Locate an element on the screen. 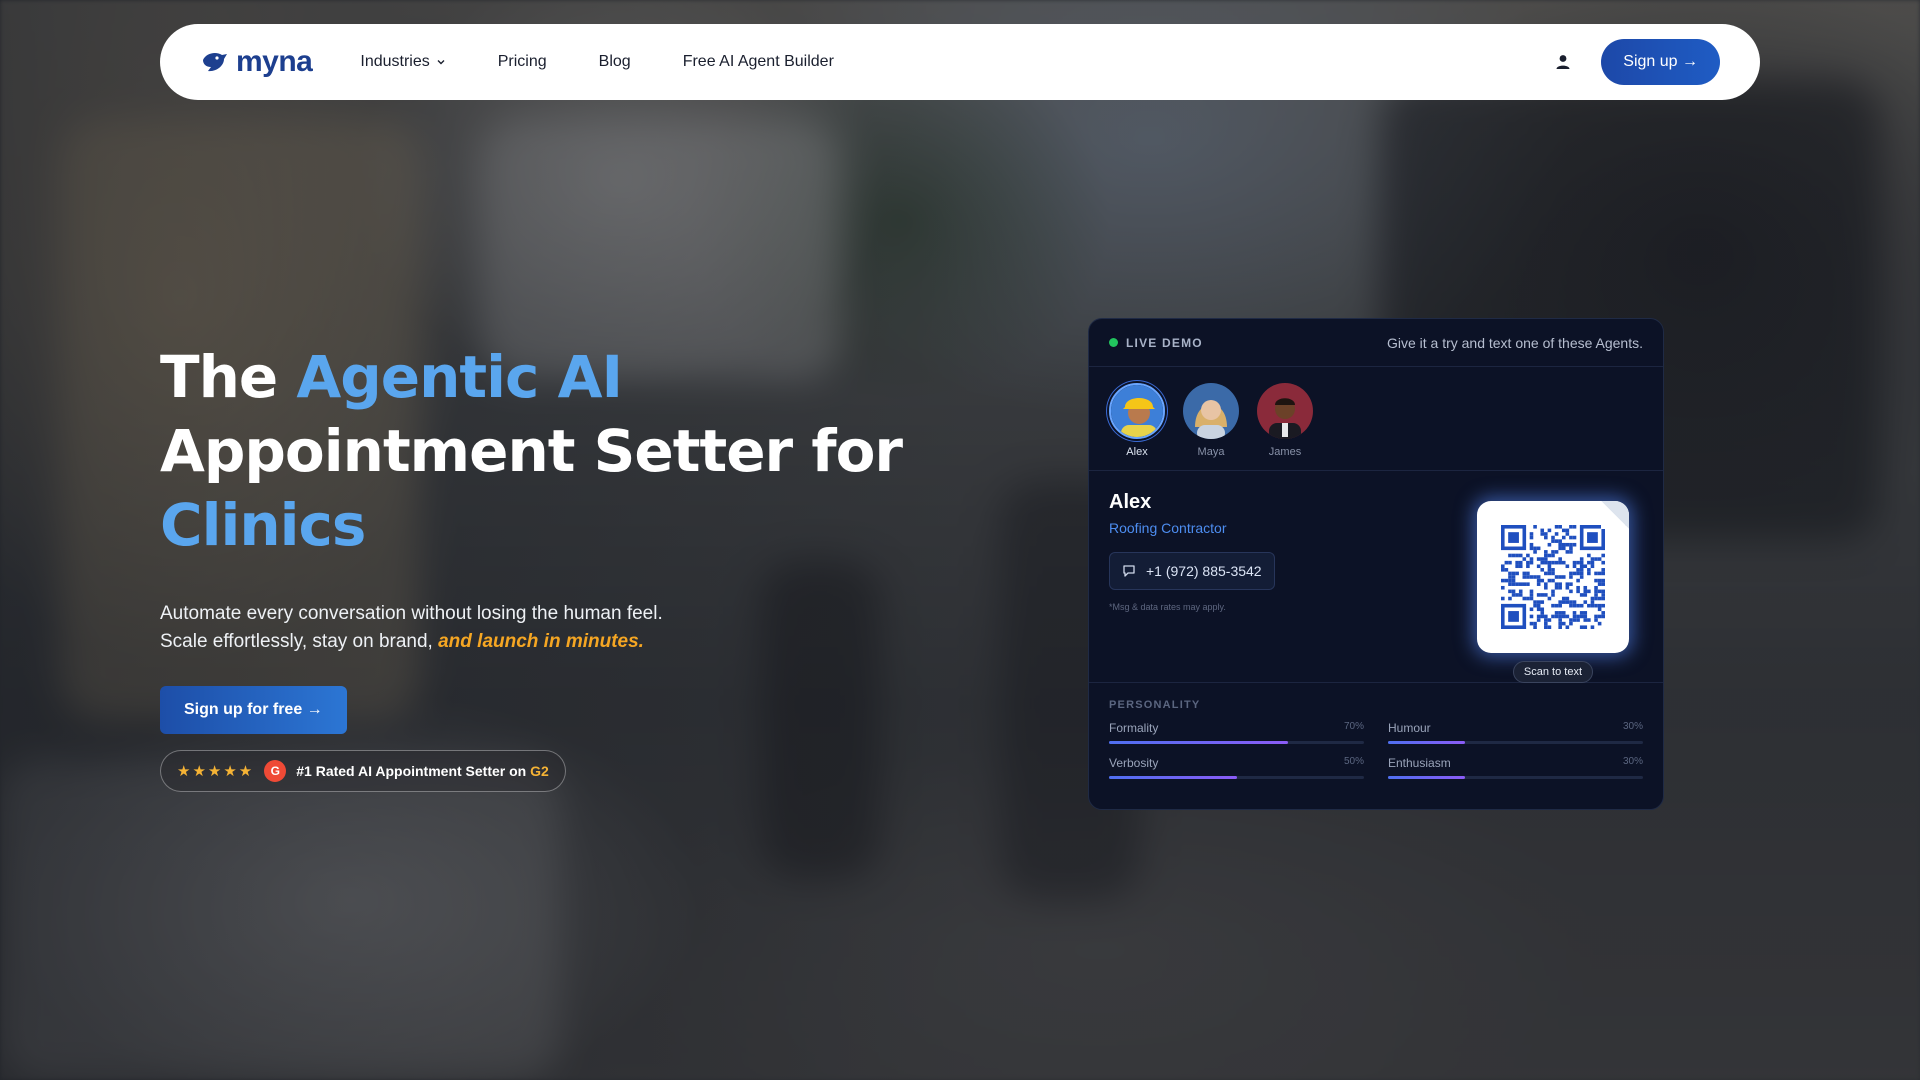 The image size is (1920, 1080). nav-blog: Blog is located at coordinates (615, 62).